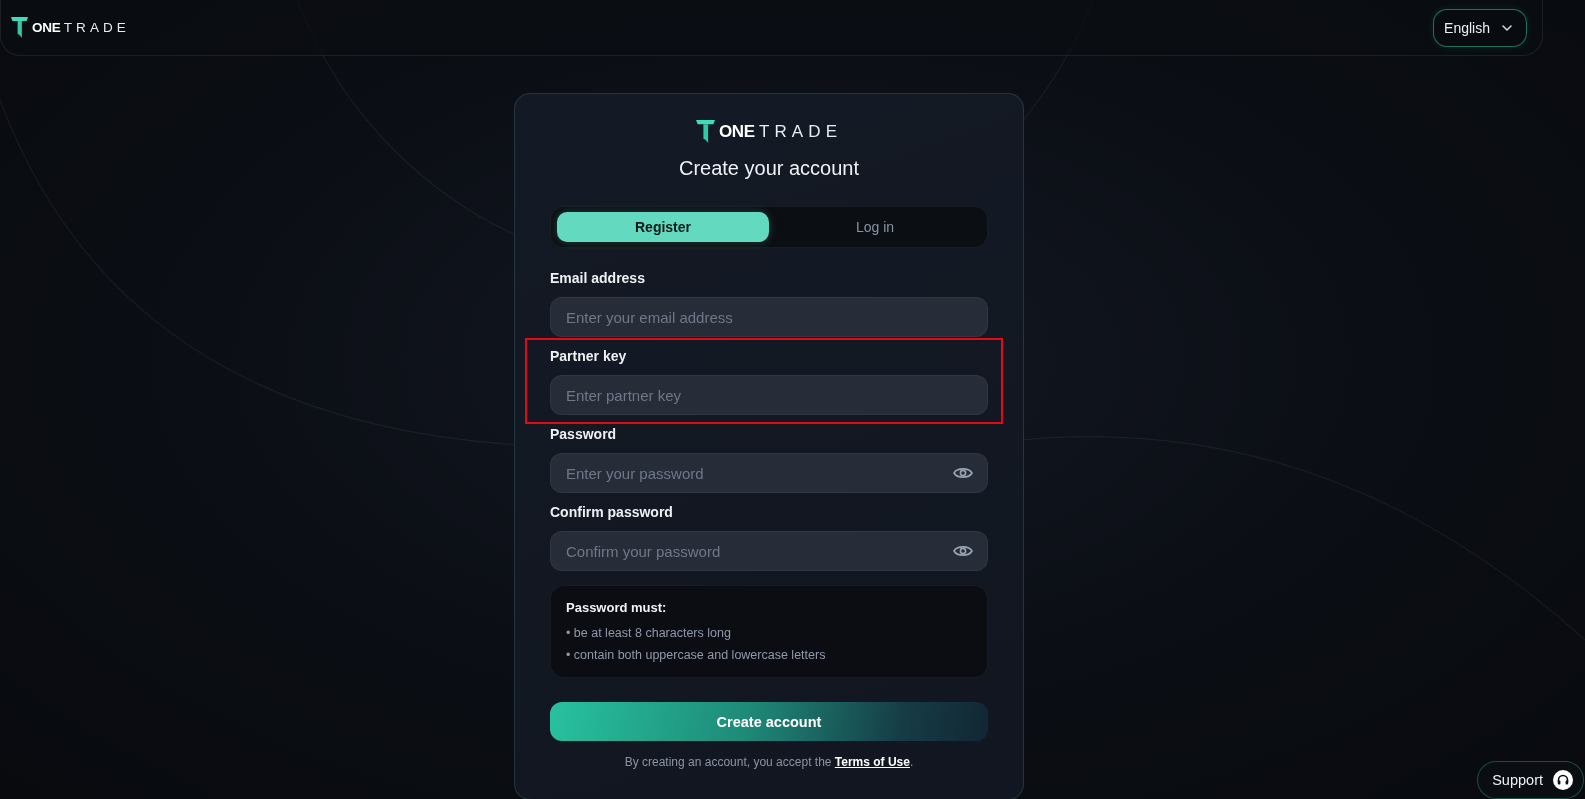 This screenshot has width=1585, height=799. What do you see at coordinates (769, 721) in the screenshot?
I see `create-account-button: Create account` at bounding box center [769, 721].